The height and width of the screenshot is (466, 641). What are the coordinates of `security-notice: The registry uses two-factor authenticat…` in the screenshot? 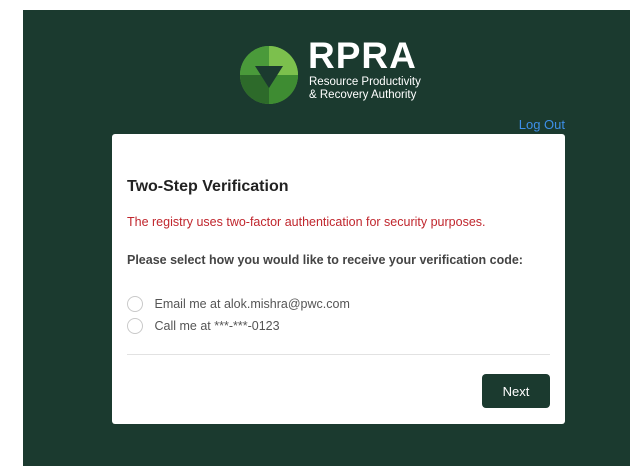 It's located at (306, 222).